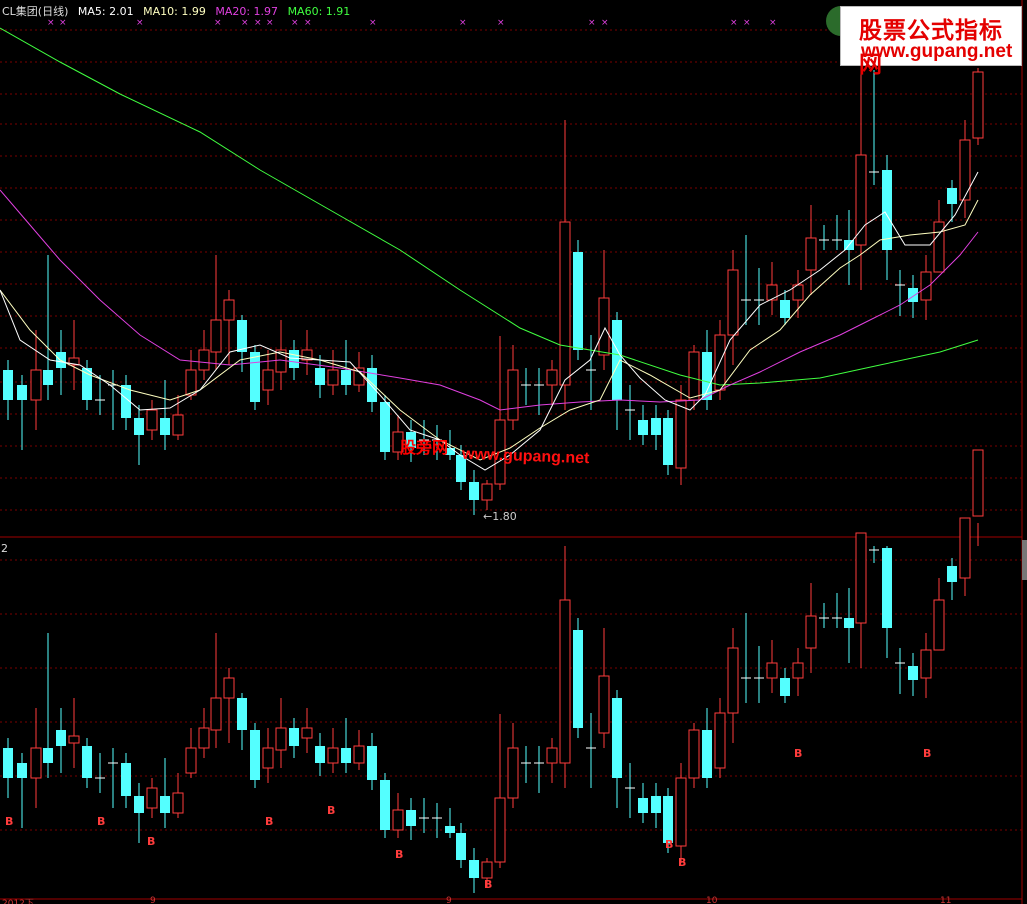  What do you see at coordinates (153, 900) in the screenshot?
I see `xaxis-label: 9` at bounding box center [153, 900].